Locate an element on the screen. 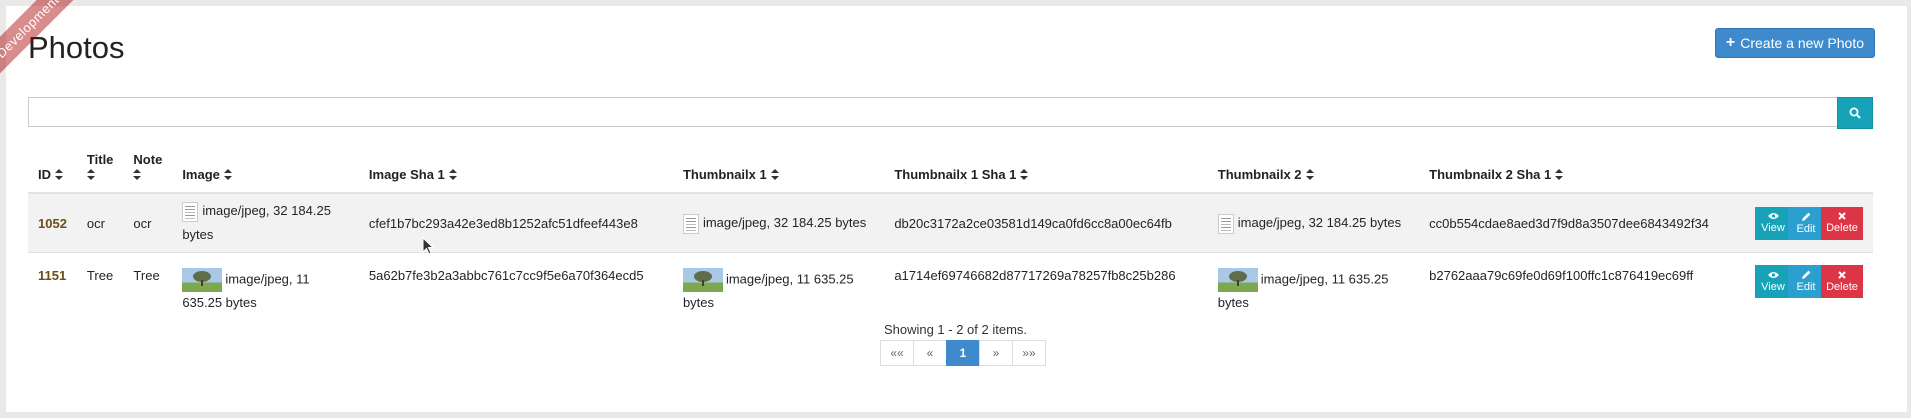  search-bar is located at coordinates (950, 113).